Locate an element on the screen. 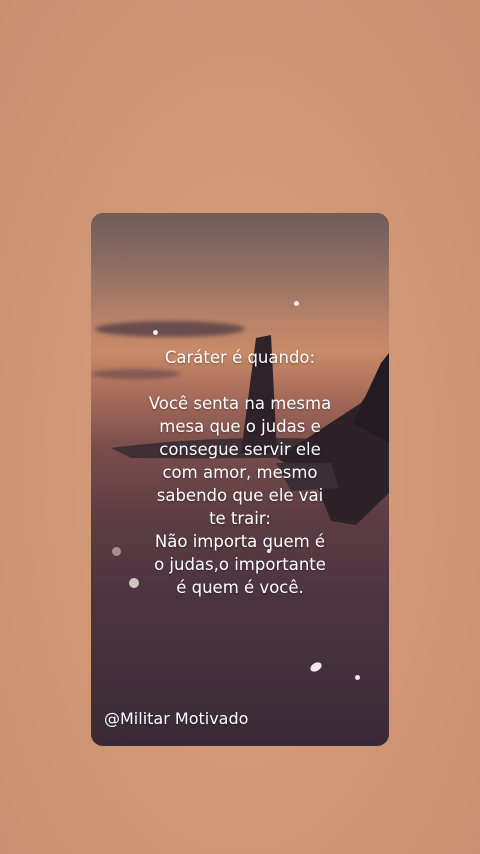 This screenshot has height=854, width=480. quote-line: com amor, mesmo is located at coordinates (240, 472).